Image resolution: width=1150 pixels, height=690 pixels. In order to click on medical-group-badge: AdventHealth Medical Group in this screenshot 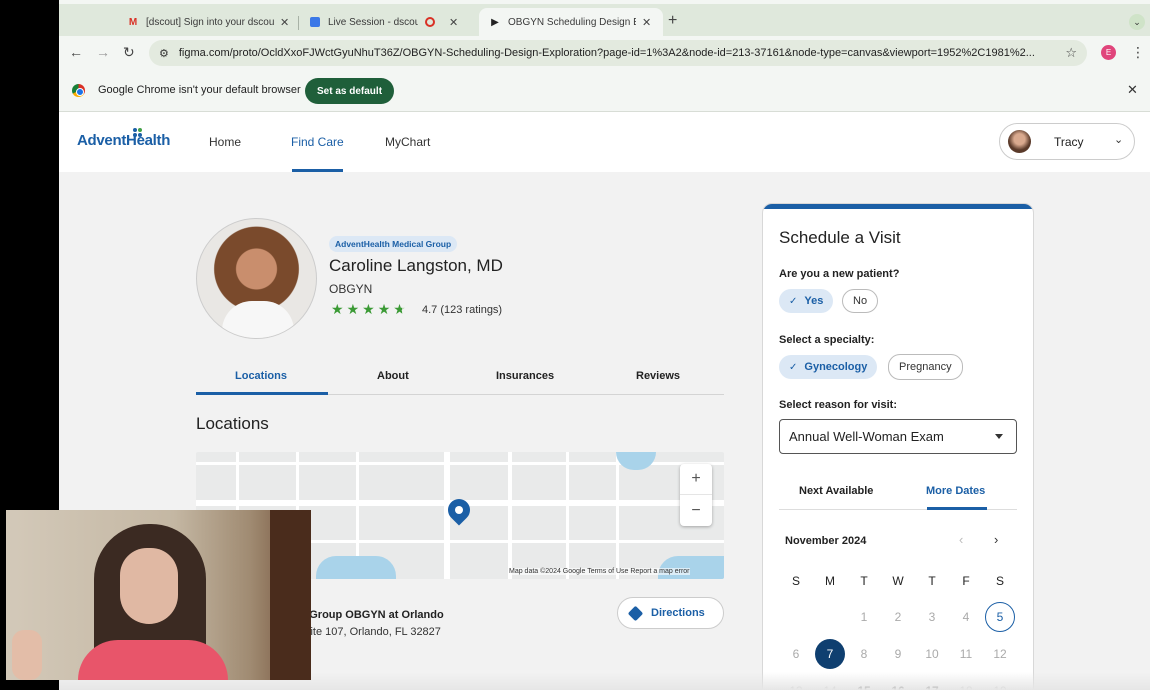, I will do `click(393, 244)`.